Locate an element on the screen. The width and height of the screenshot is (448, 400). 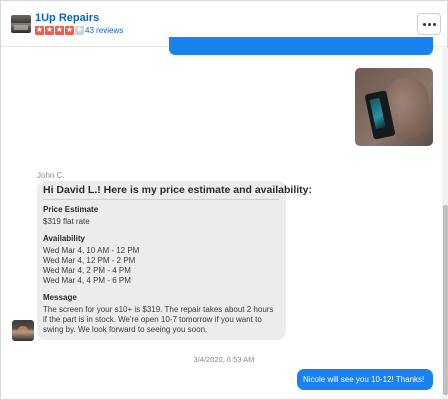
more-options-button is located at coordinates (429, 24).